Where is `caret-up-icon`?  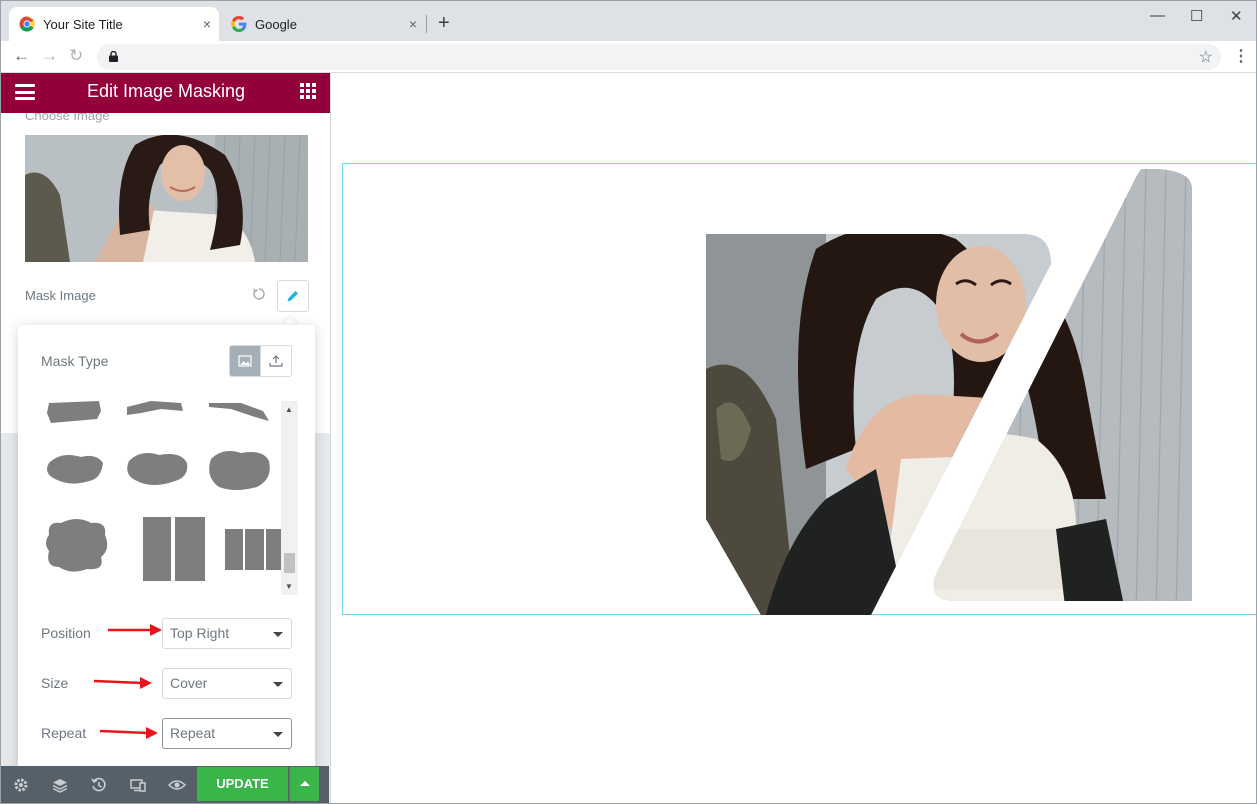
caret-up-icon is located at coordinates (305, 783).